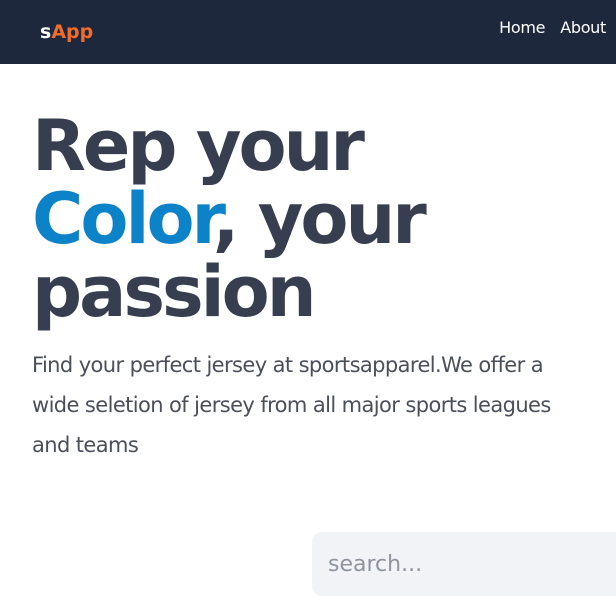  I want to click on hero-title-line-3: passion, so click(174, 292).